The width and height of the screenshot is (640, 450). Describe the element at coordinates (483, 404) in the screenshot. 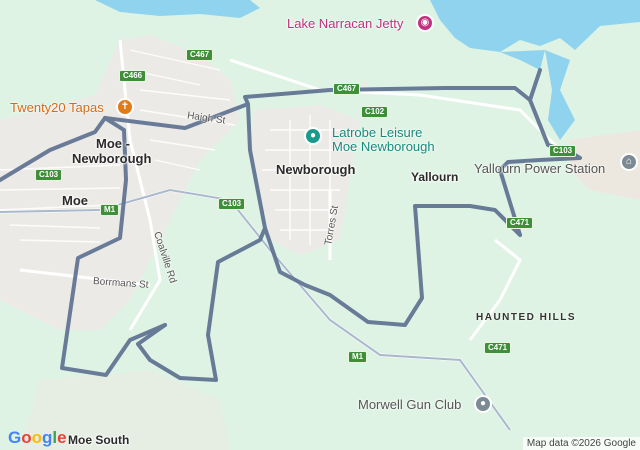

I see `gun-club-pin-icon: ●` at that location.